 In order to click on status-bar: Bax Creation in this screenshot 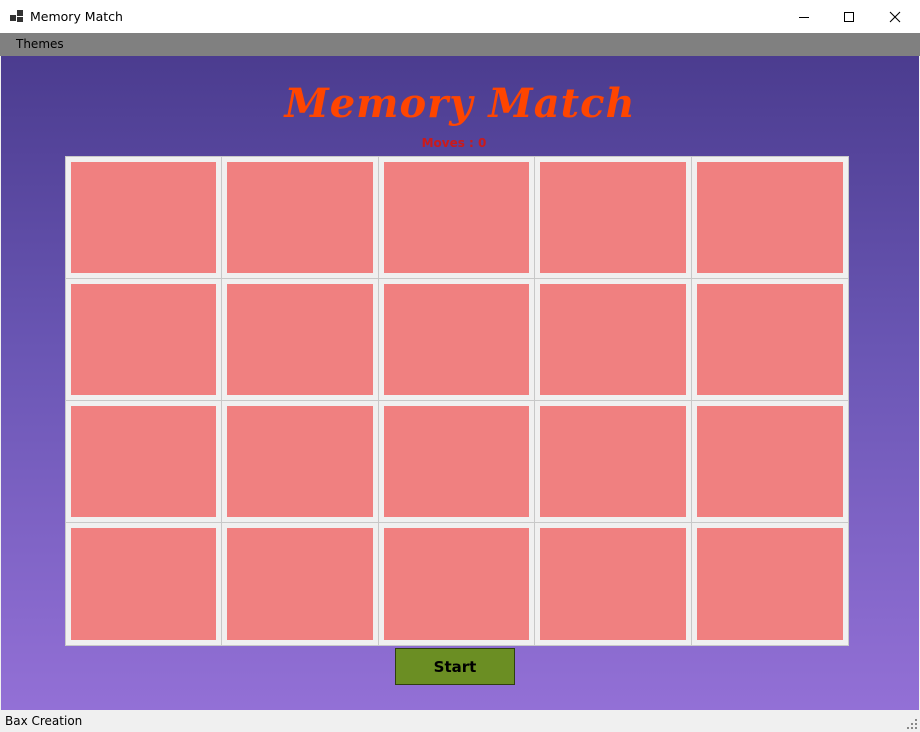, I will do `click(460, 721)`.